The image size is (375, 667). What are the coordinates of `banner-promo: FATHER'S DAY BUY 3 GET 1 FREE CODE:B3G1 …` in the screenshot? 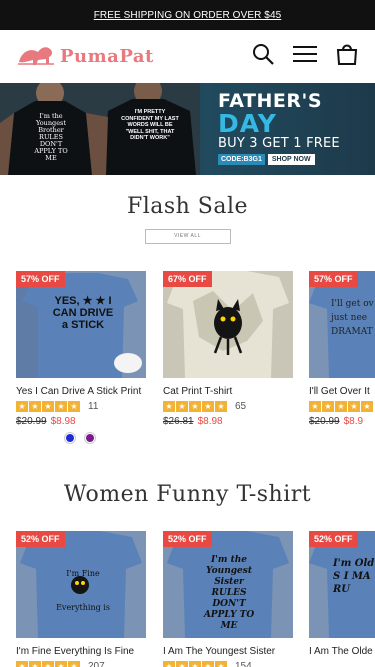 It's located at (279, 128).